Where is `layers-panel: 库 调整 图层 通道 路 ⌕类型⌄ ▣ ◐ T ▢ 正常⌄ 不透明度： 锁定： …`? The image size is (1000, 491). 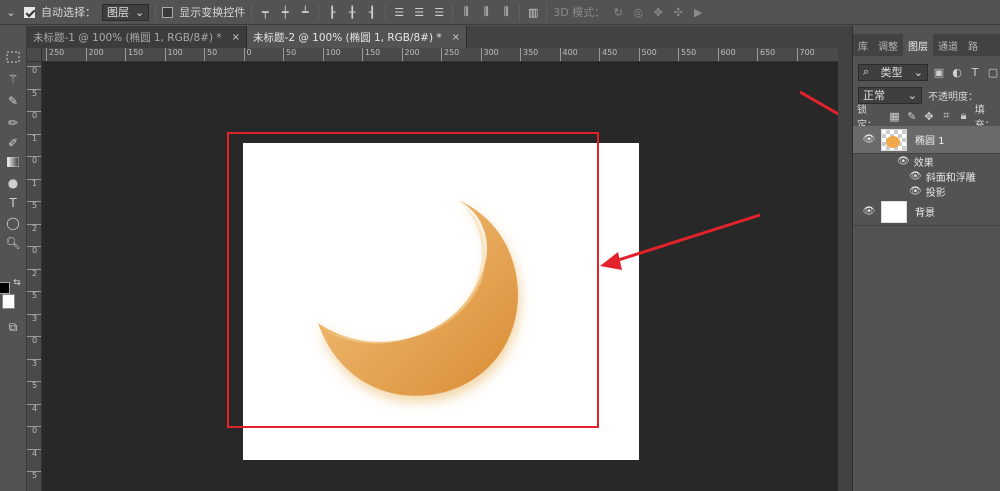 layers-panel: 库 调整 图层 通道 路 ⌕类型⌄ ▣ ◐ T ▢ 正常⌄ 不透明度： 锁定： … is located at coordinates (926, 258).